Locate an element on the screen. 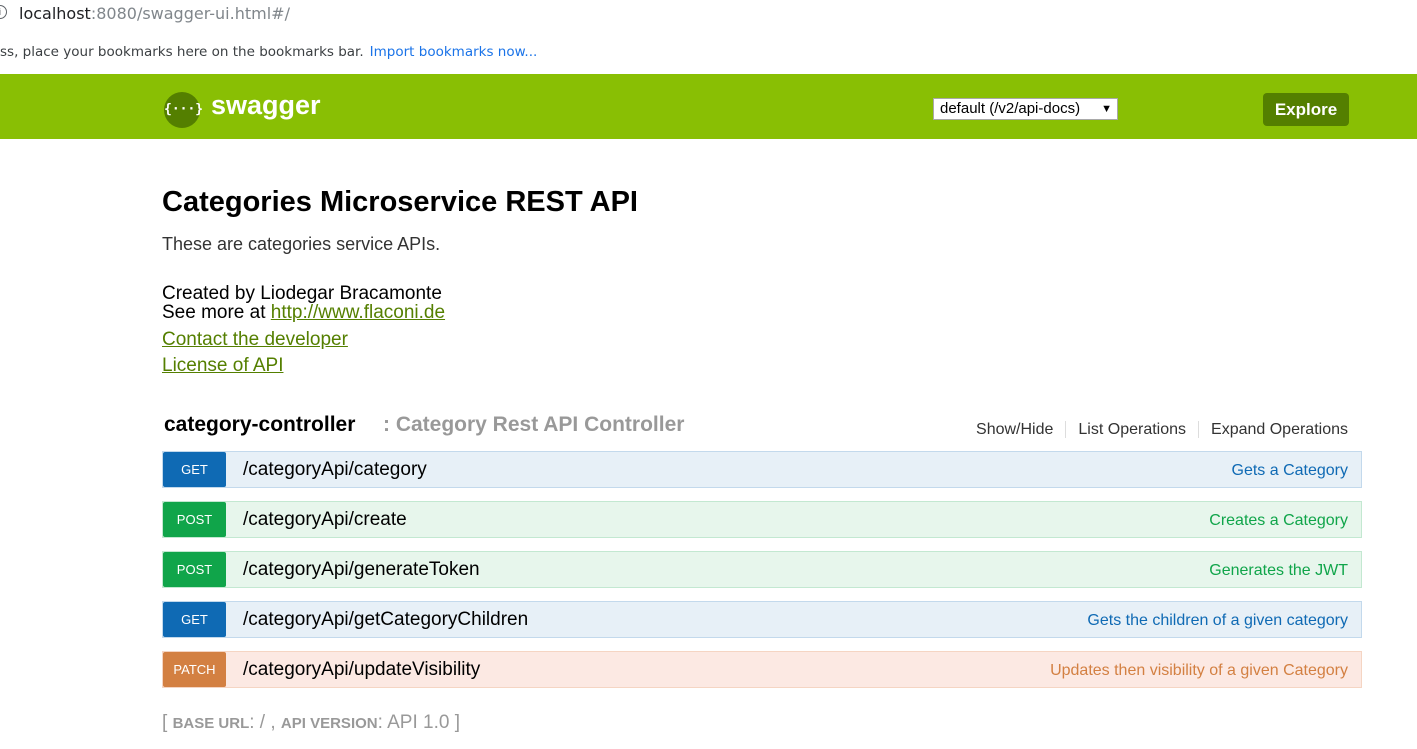 This screenshot has width=1417, height=749. base-url-info: [ BASE URL: / , API VERSION: API 1.0 ] is located at coordinates (311, 723).